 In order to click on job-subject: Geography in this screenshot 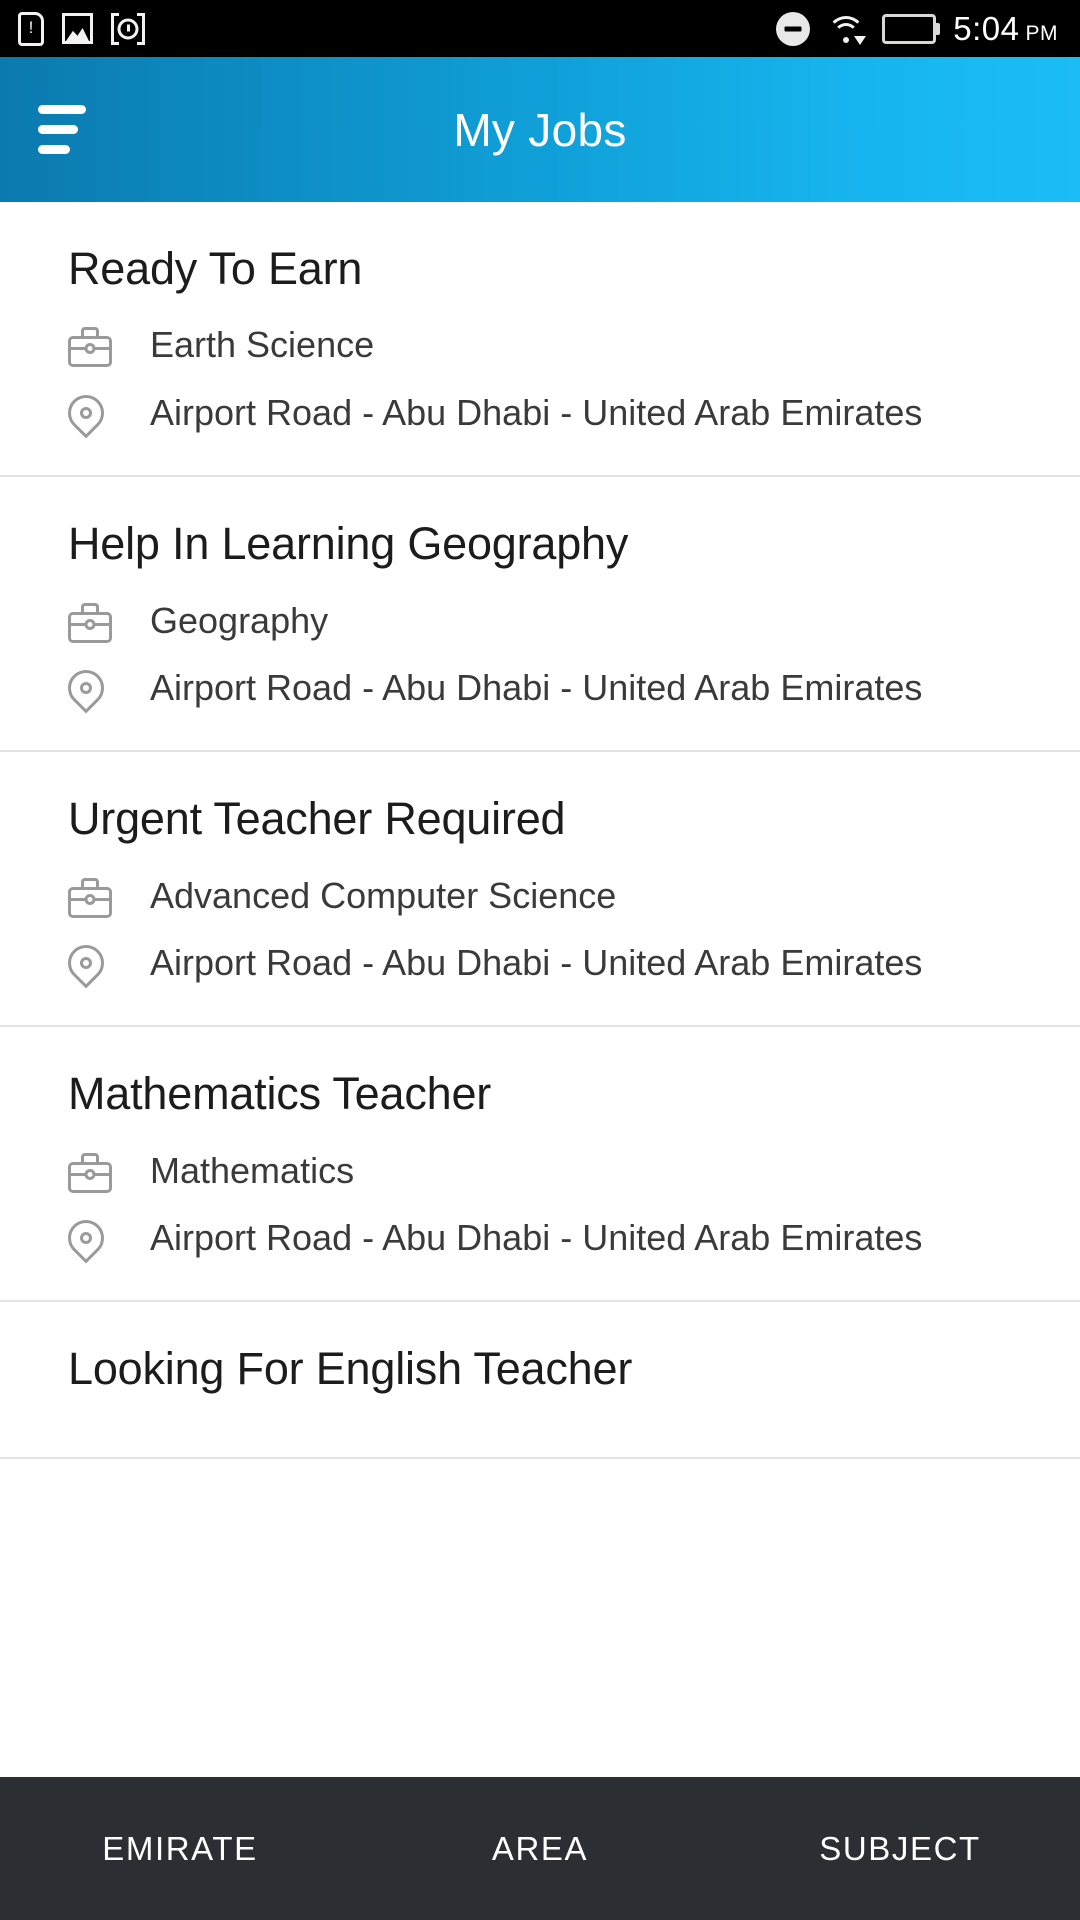, I will do `click(239, 620)`.